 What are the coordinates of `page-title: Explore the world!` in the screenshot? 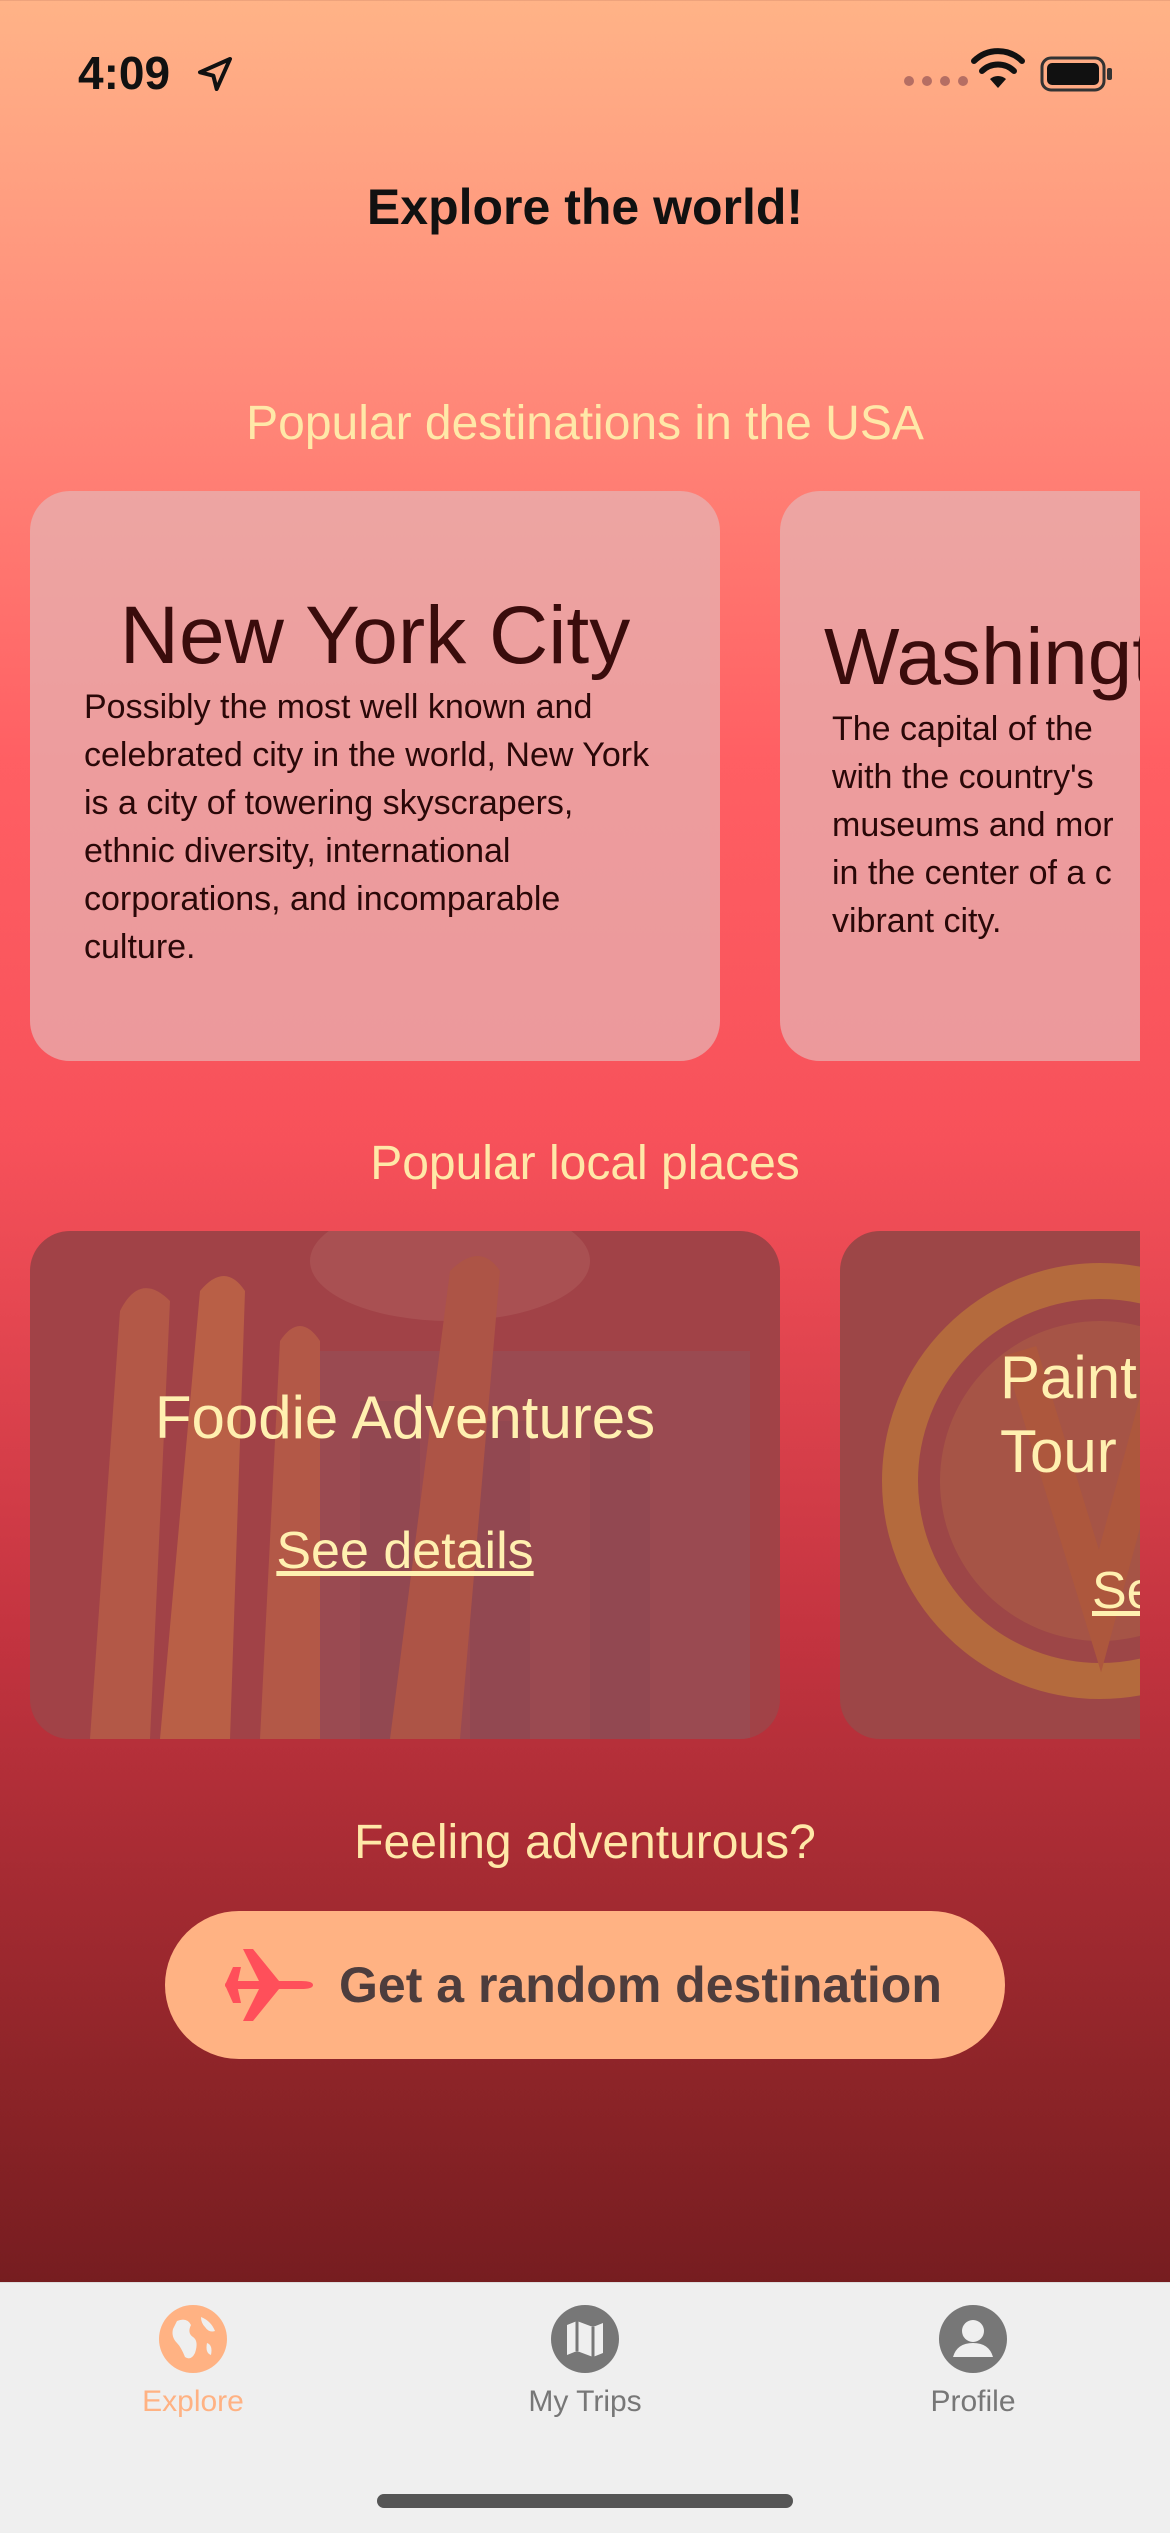 It's located at (585, 207).